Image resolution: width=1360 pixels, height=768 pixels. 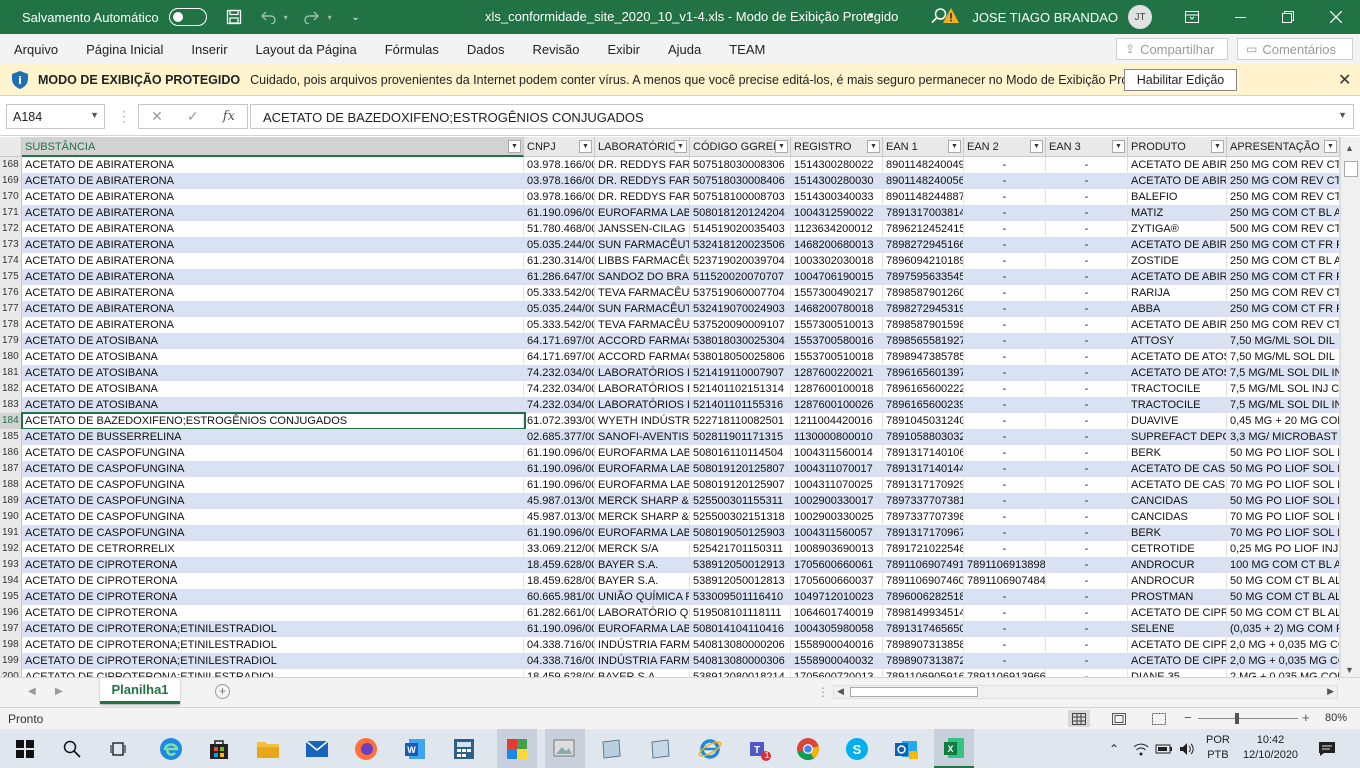 What do you see at coordinates (642, 309) in the screenshot?
I see `col-laboratorio-cell: SUN FARMACÊUTI` at bounding box center [642, 309].